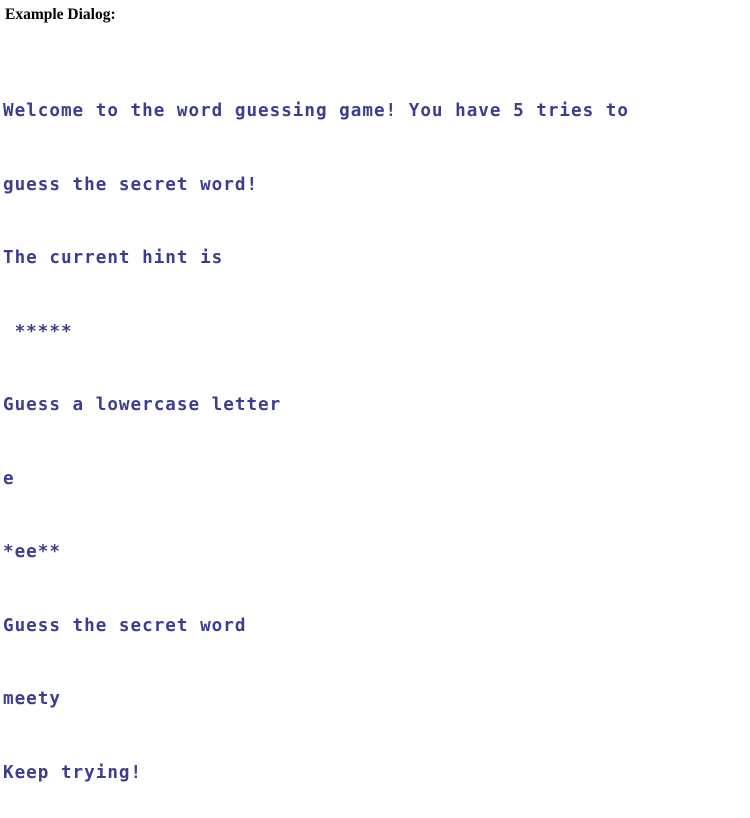 This screenshot has width=750, height=818. What do you see at coordinates (142, 405) in the screenshot?
I see `transcript-line: Guess a lowercase letter` at bounding box center [142, 405].